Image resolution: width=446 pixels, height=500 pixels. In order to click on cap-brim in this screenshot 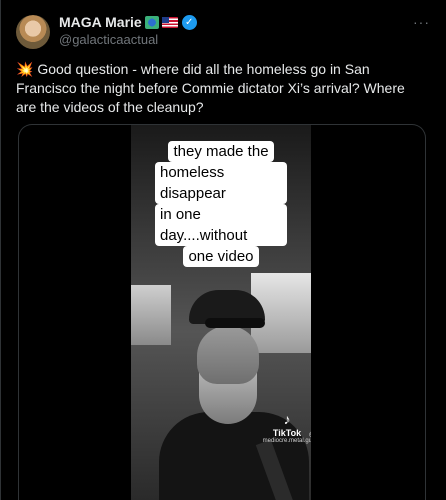, I will do `click(235, 323)`.